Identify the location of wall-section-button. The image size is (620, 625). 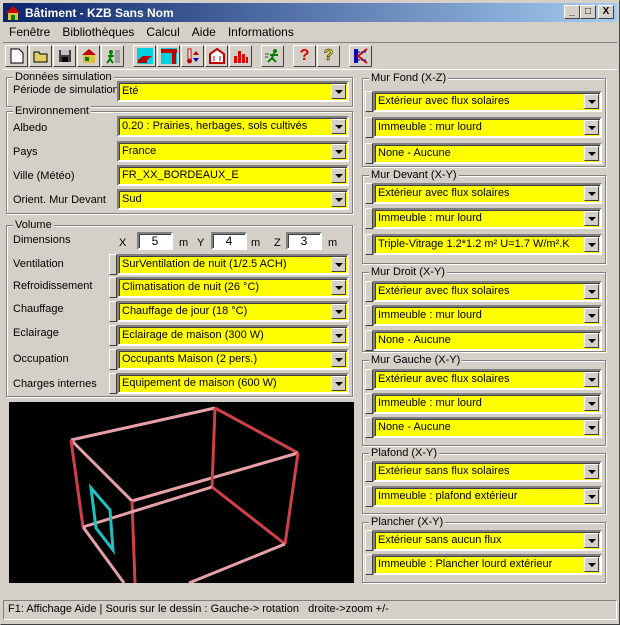
(168, 56).